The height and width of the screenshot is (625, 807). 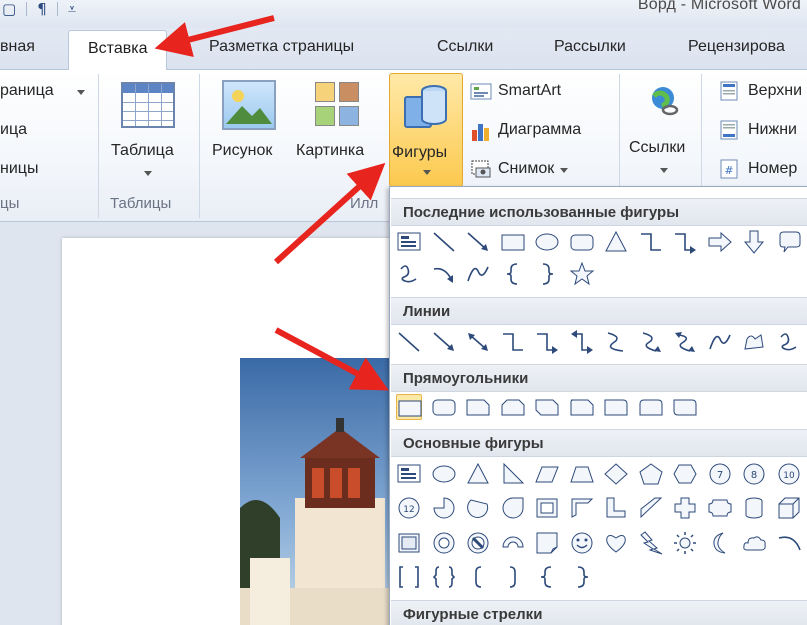 What do you see at coordinates (590, 47) in the screenshot?
I see `tab-mailings: Рассылки` at bounding box center [590, 47].